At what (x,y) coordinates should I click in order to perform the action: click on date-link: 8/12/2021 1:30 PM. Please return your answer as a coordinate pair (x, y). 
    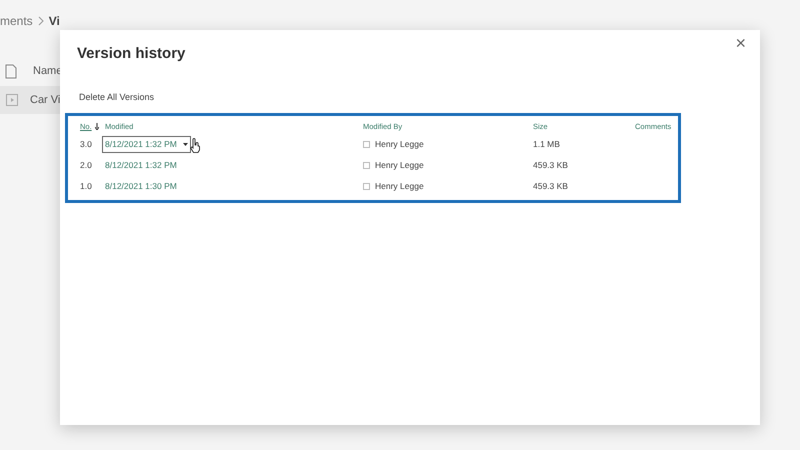
    Looking at the image, I should click on (141, 186).